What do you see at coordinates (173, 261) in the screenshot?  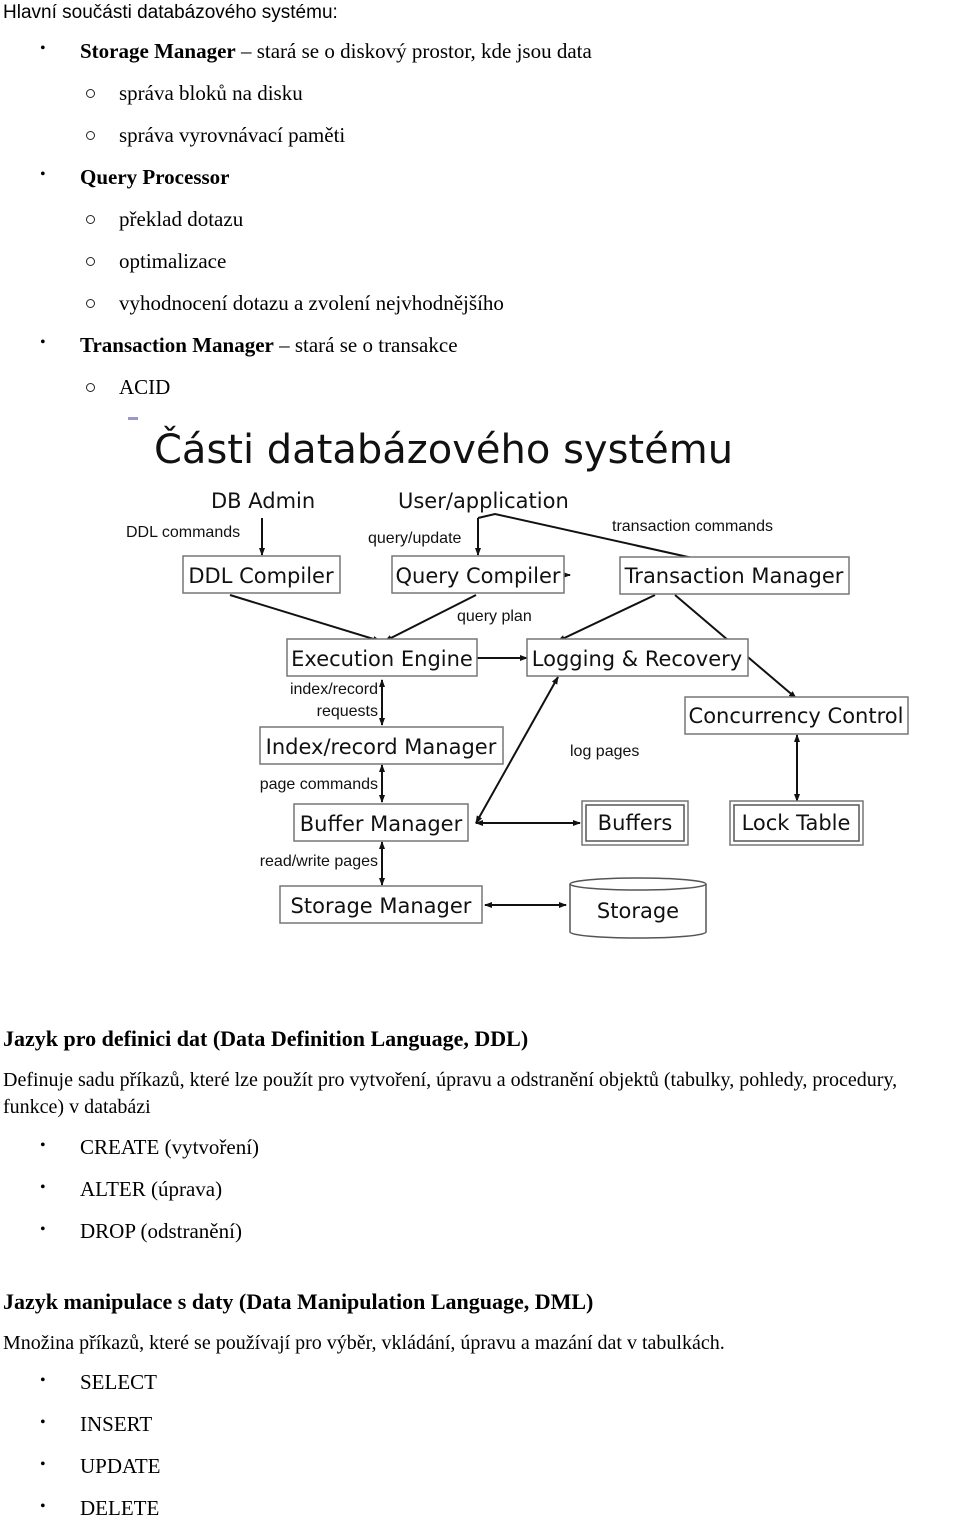 I see `subitem: optimalizace` at bounding box center [173, 261].